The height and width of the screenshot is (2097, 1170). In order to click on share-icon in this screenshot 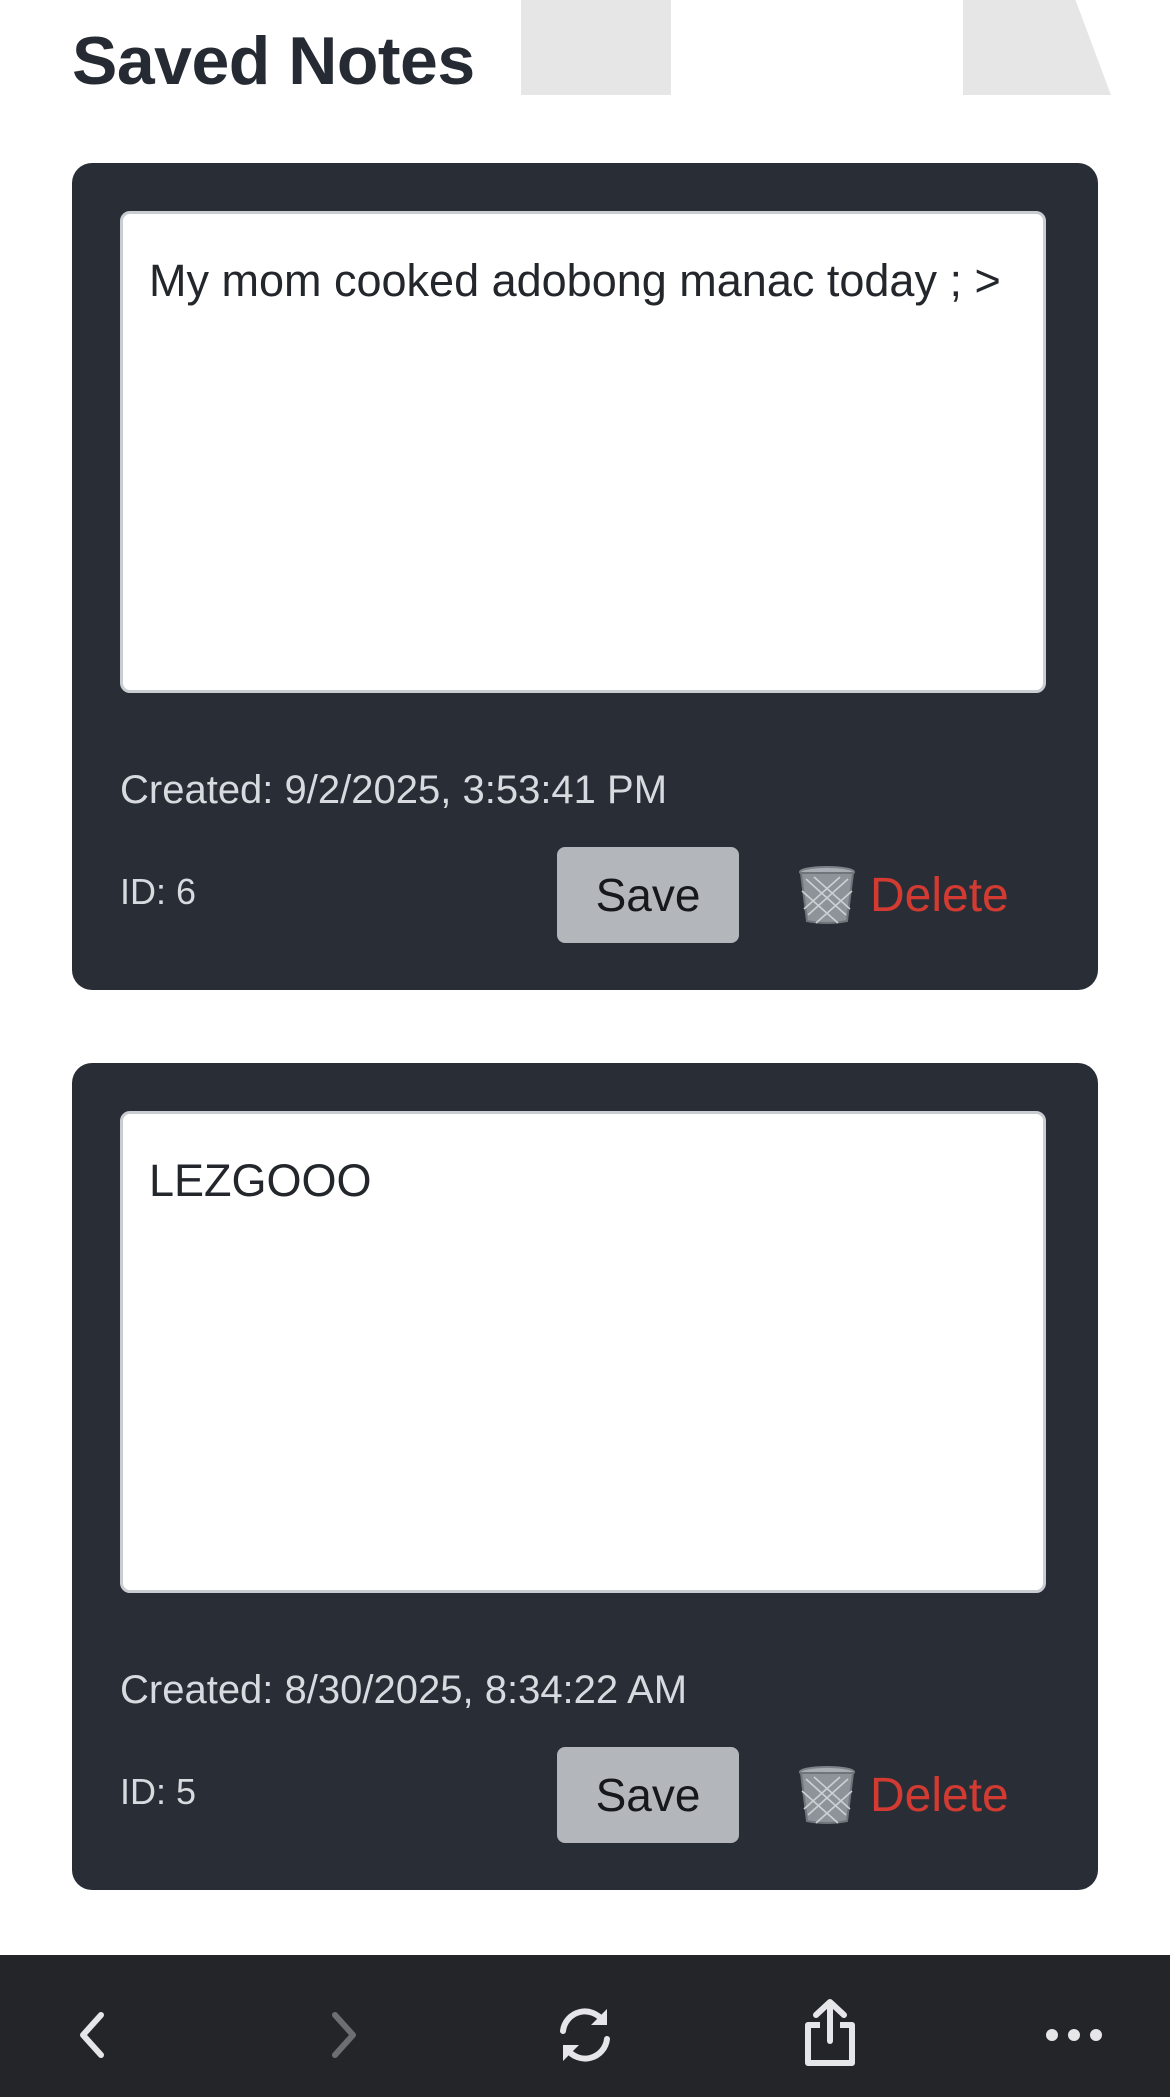, I will do `click(830, 2032)`.